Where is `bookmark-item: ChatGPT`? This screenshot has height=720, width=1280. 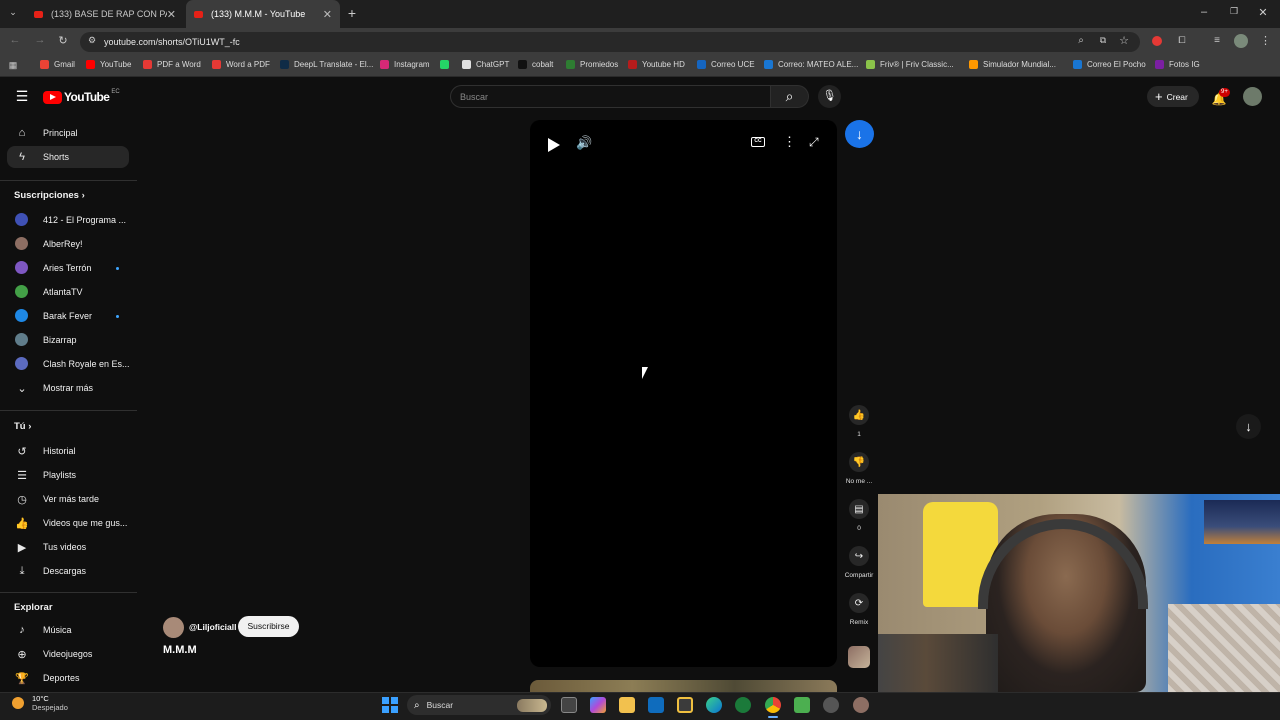 bookmark-item: ChatGPT is located at coordinates (485, 64).